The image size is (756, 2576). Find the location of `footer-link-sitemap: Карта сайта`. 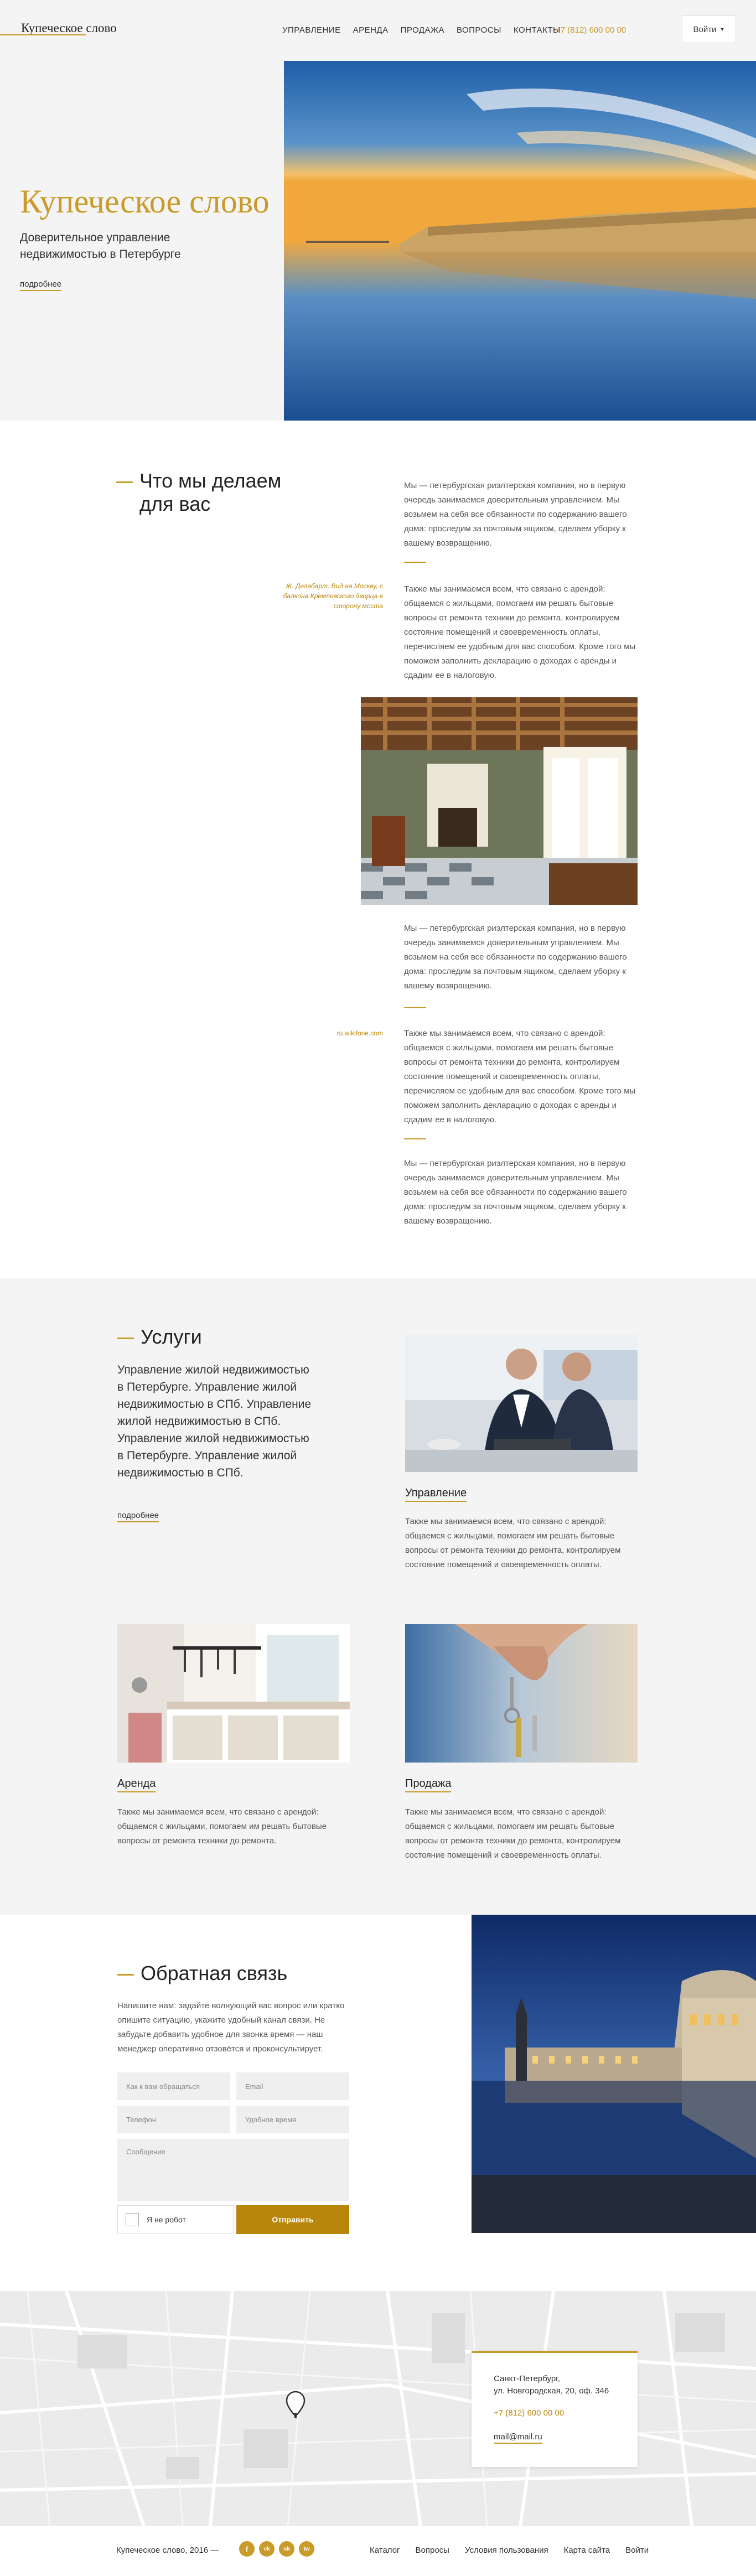

footer-link-sitemap: Карта сайта is located at coordinates (587, 2550).